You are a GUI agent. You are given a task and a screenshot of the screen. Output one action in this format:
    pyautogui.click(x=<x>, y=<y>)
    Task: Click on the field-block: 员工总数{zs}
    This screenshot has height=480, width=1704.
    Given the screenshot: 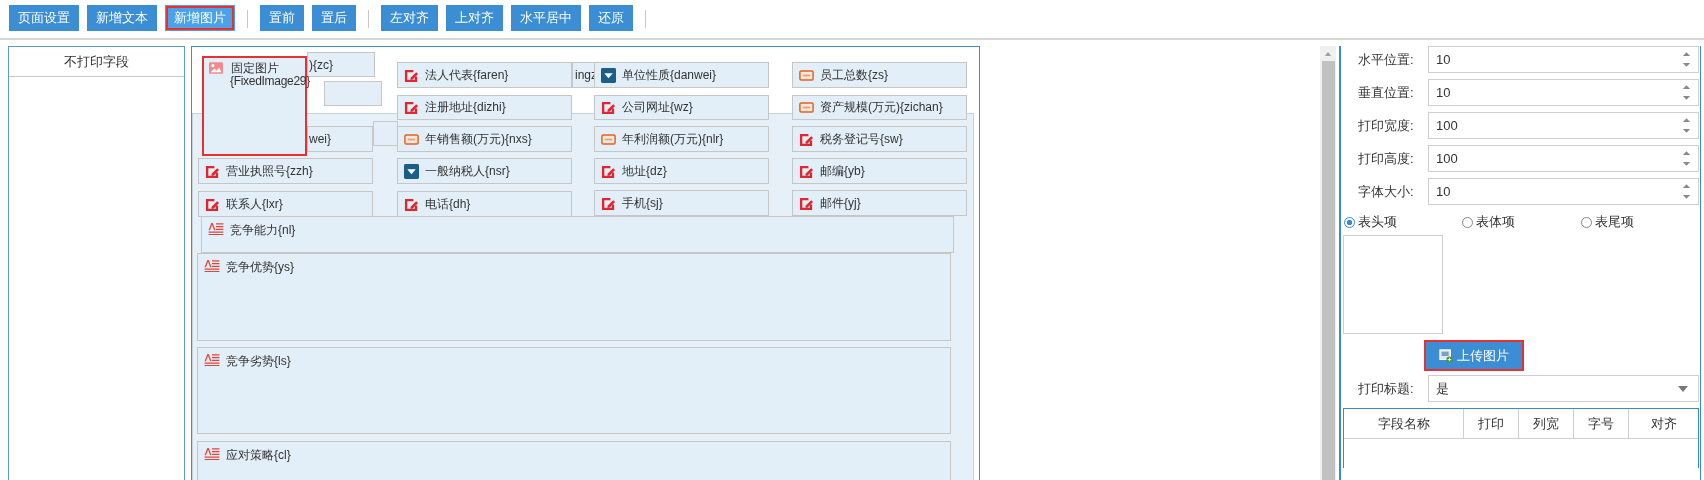 What is the action you would take?
    pyautogui.click(x=879, y=75)
    